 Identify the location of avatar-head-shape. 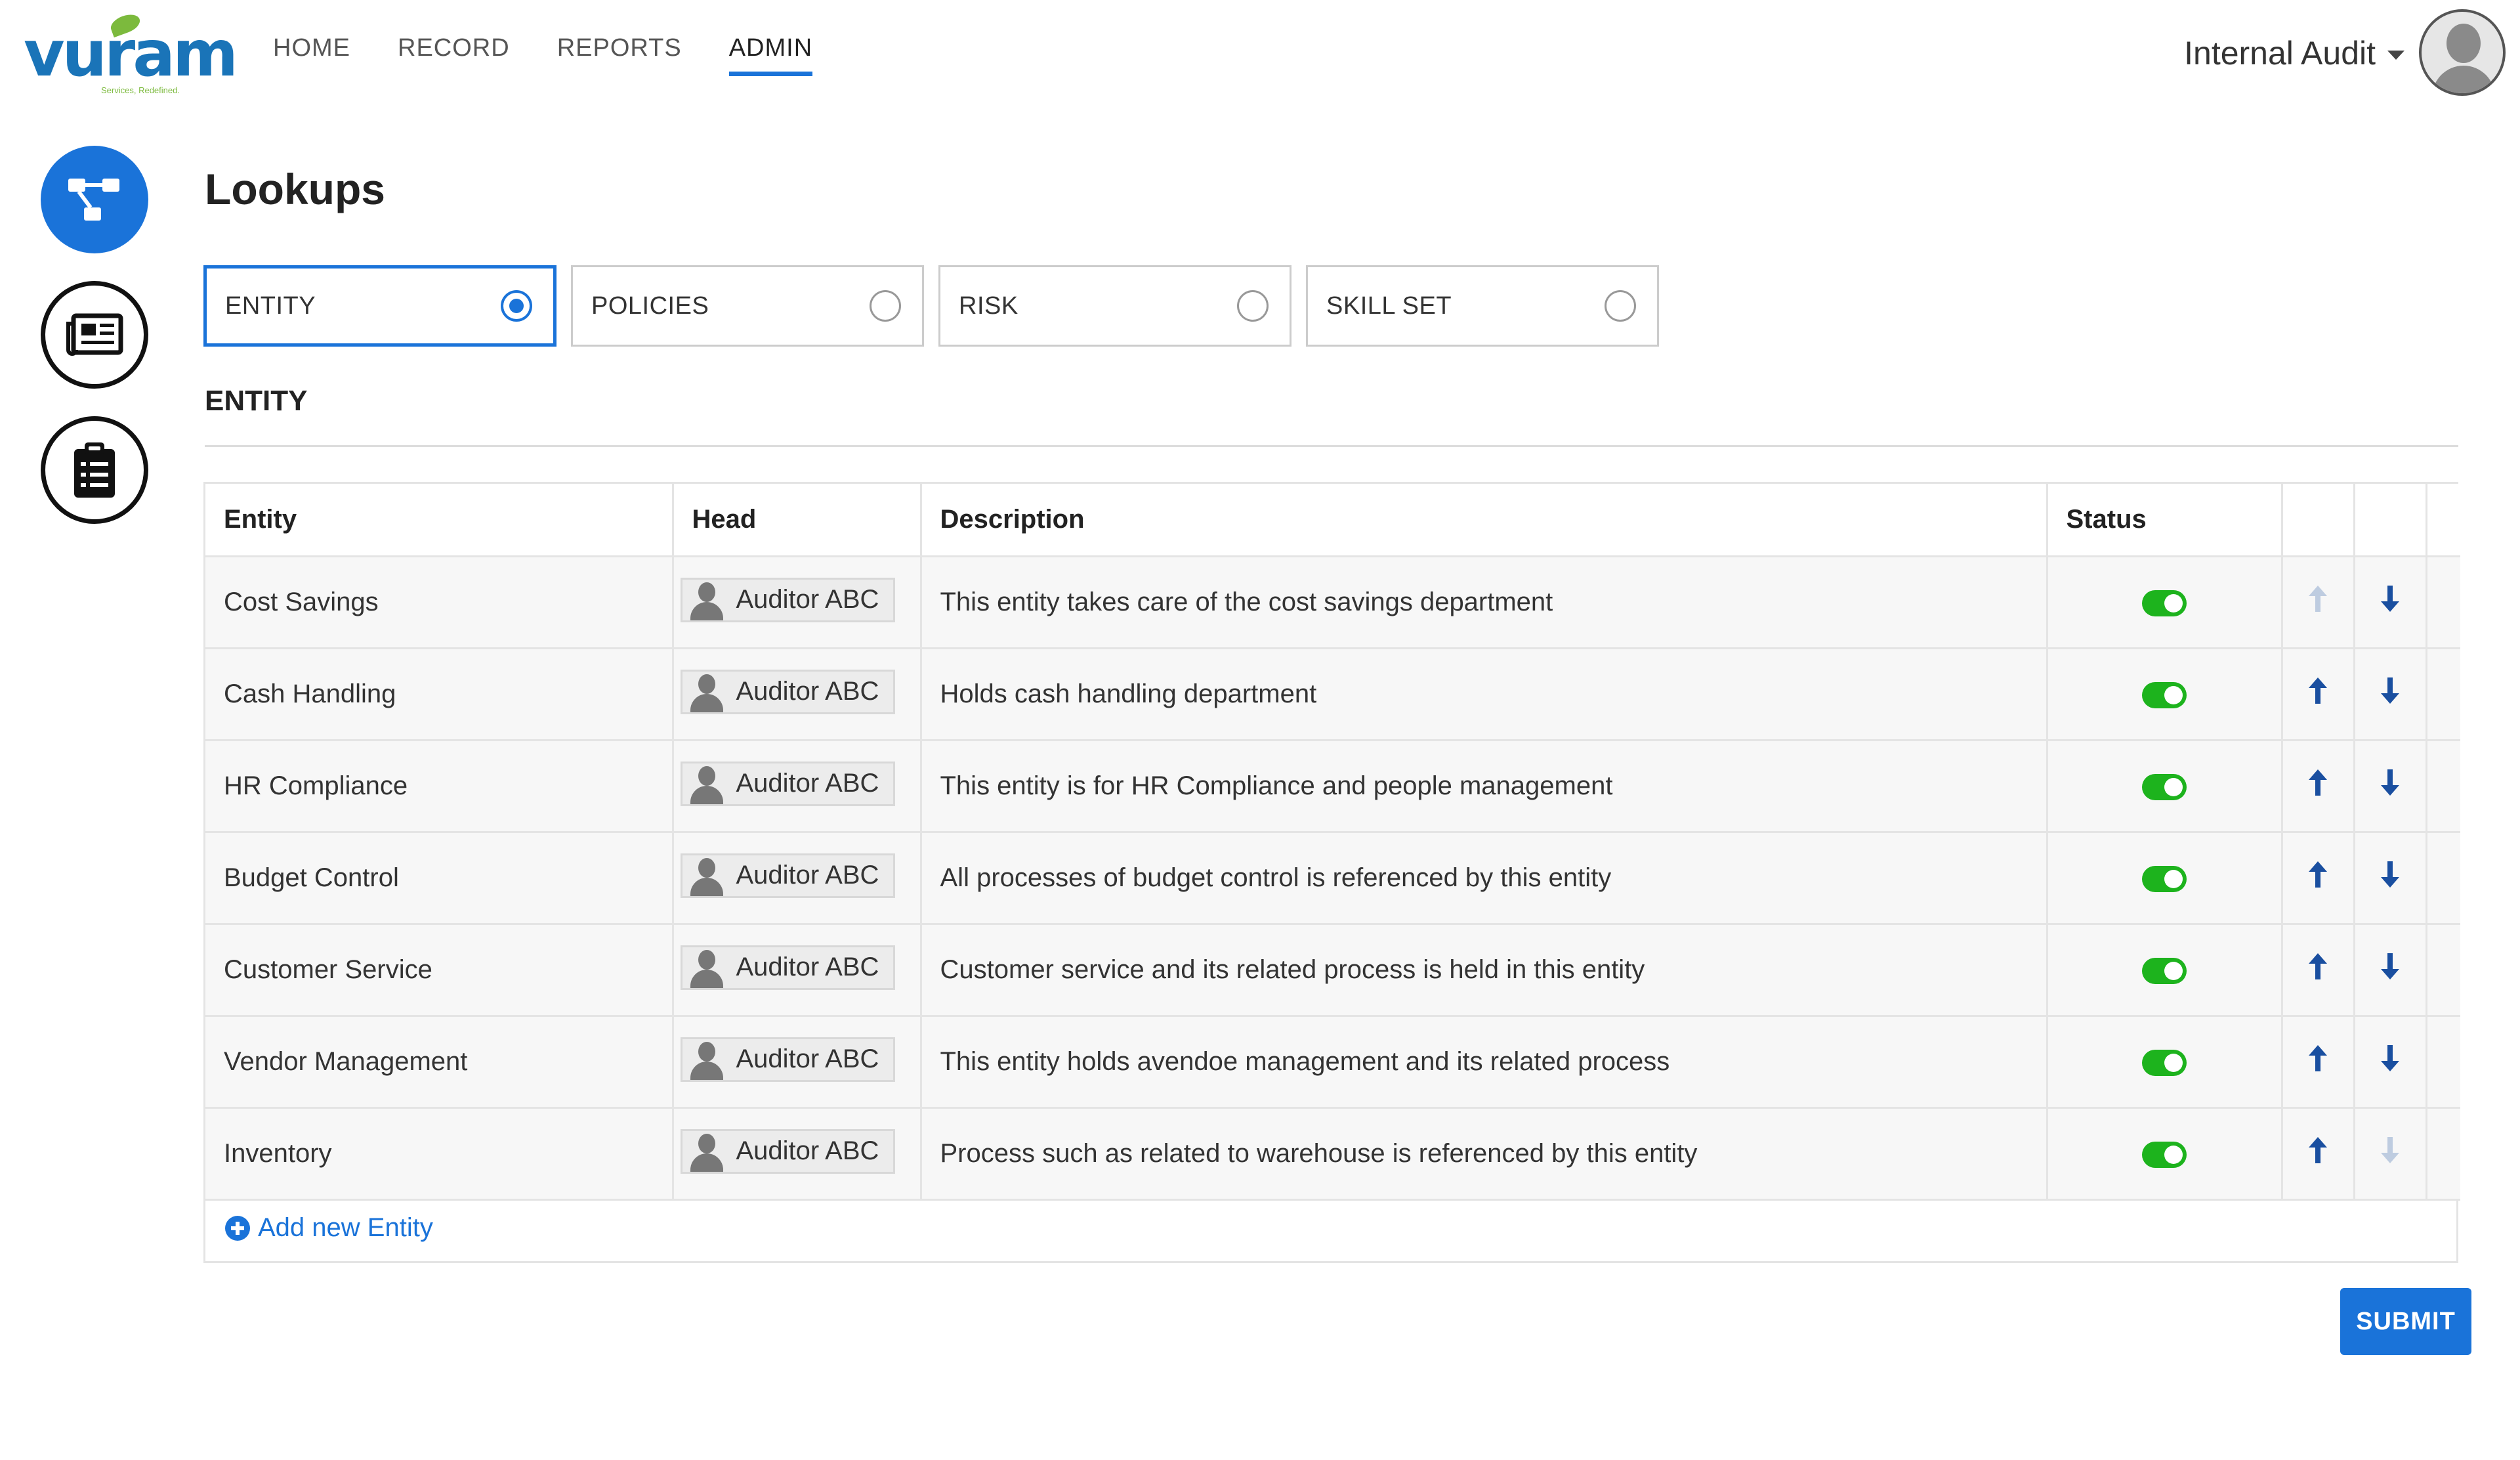
(2463, 43).